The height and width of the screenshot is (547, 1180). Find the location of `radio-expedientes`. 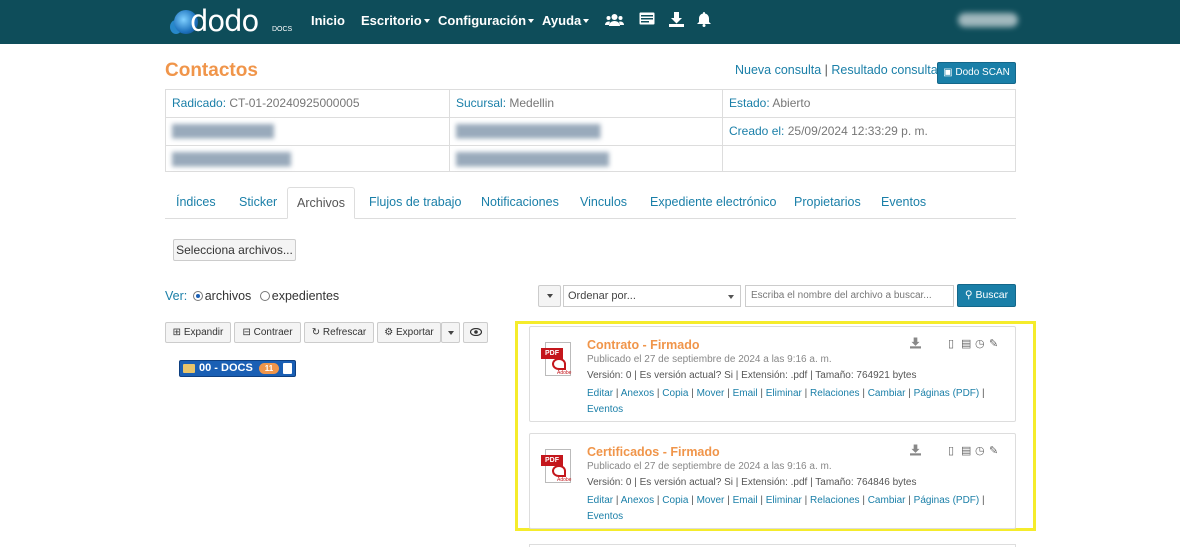

radio-expedientes is located at coordinates (264, 296).